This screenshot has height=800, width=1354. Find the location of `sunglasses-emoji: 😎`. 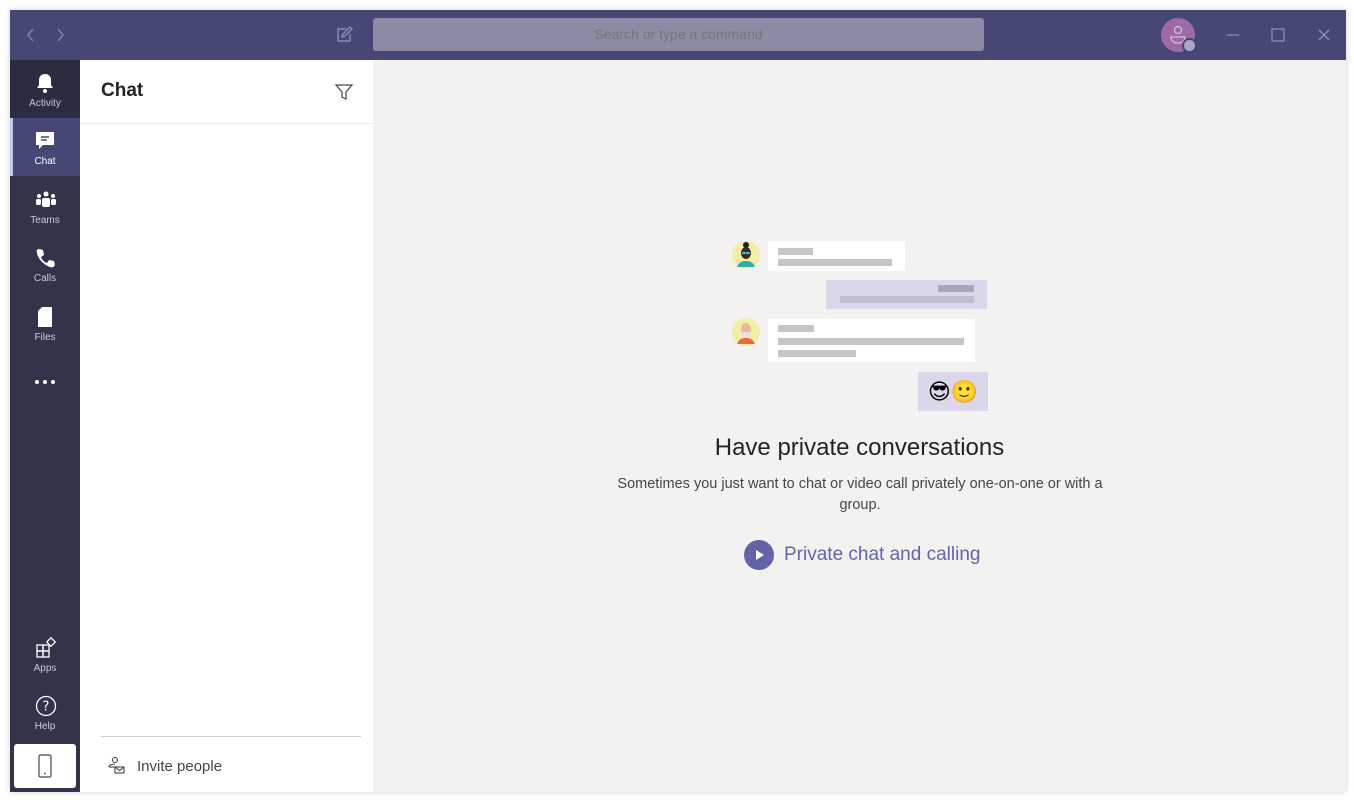

sunglasses-emoji: 😎 is located at coordinates (939, 391).